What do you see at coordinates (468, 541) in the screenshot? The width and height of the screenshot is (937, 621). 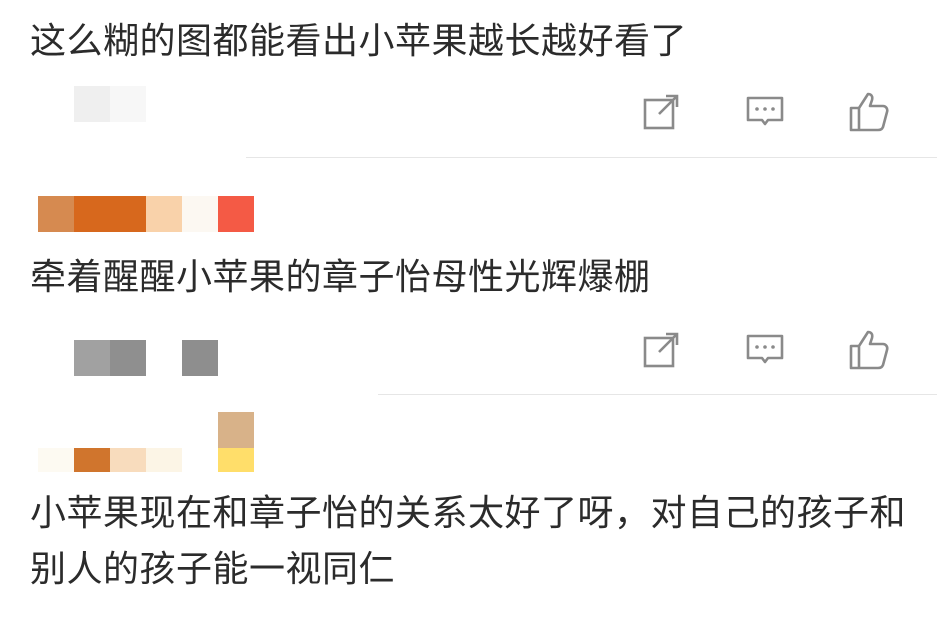 I see `comment-text-3: 小苹果现在和章子怡的关系太好了呀，对自己的孩子和别人的孩子能一视同仁` at bounding box center [468, 541].